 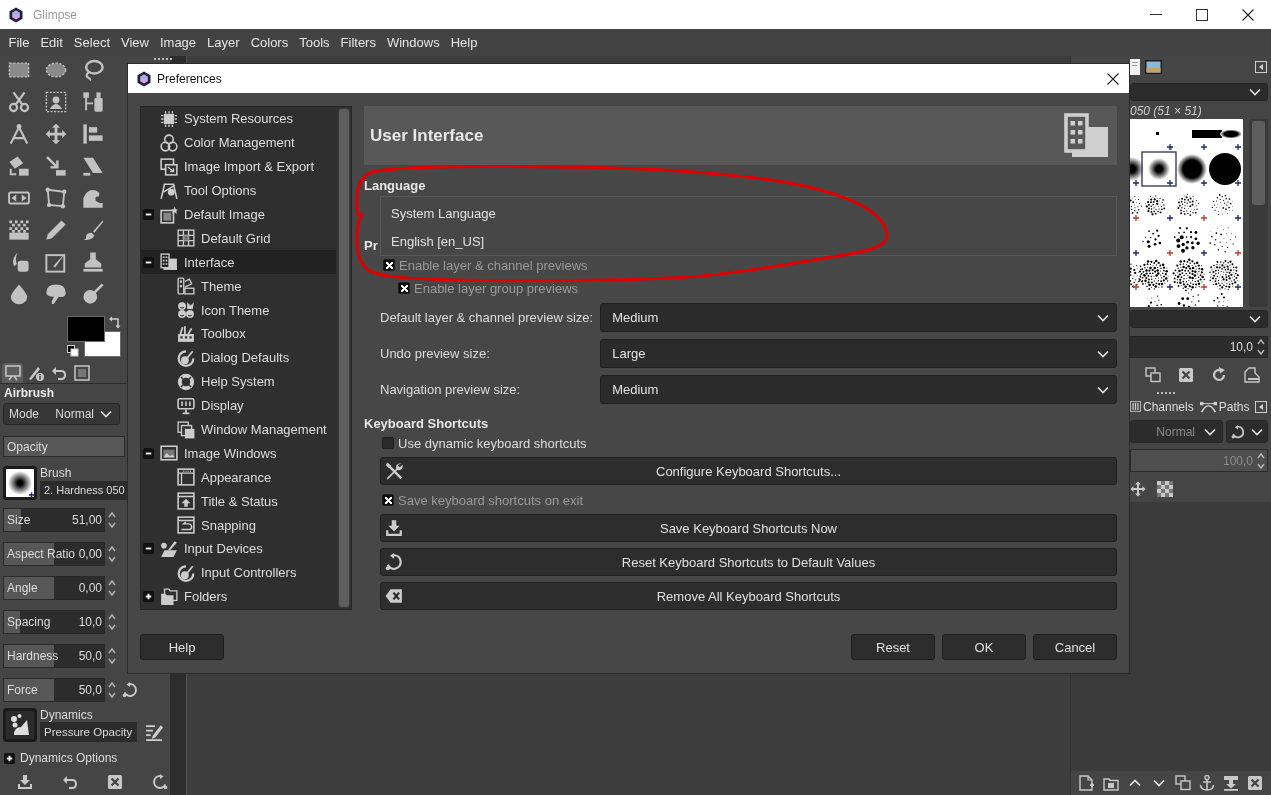 What do you see at coordinates (1159, 783) in the screenshot?
I see `chevron-down-icon` at bounding box center [1159, 783].